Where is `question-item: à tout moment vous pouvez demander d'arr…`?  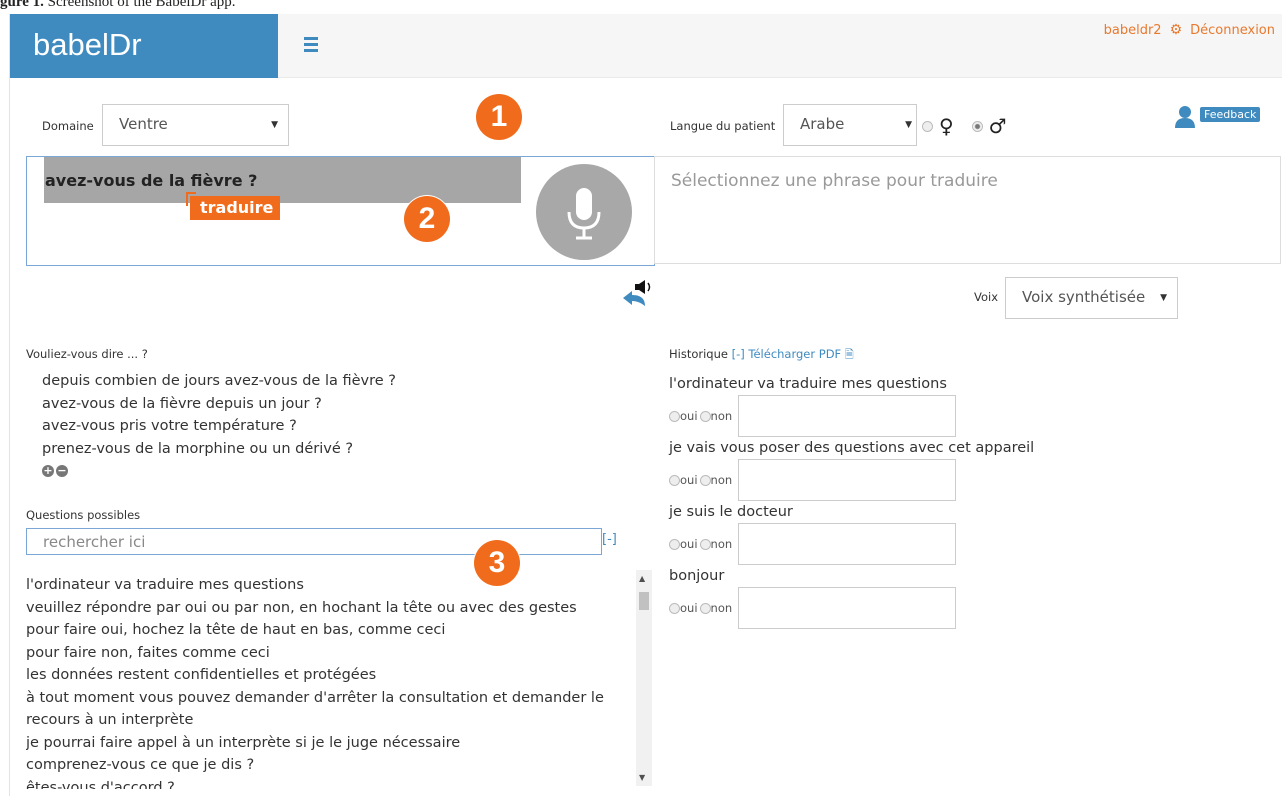
question-item: à tout moment vous pouvez demander d'arr… is located at coordinates (327, 709).